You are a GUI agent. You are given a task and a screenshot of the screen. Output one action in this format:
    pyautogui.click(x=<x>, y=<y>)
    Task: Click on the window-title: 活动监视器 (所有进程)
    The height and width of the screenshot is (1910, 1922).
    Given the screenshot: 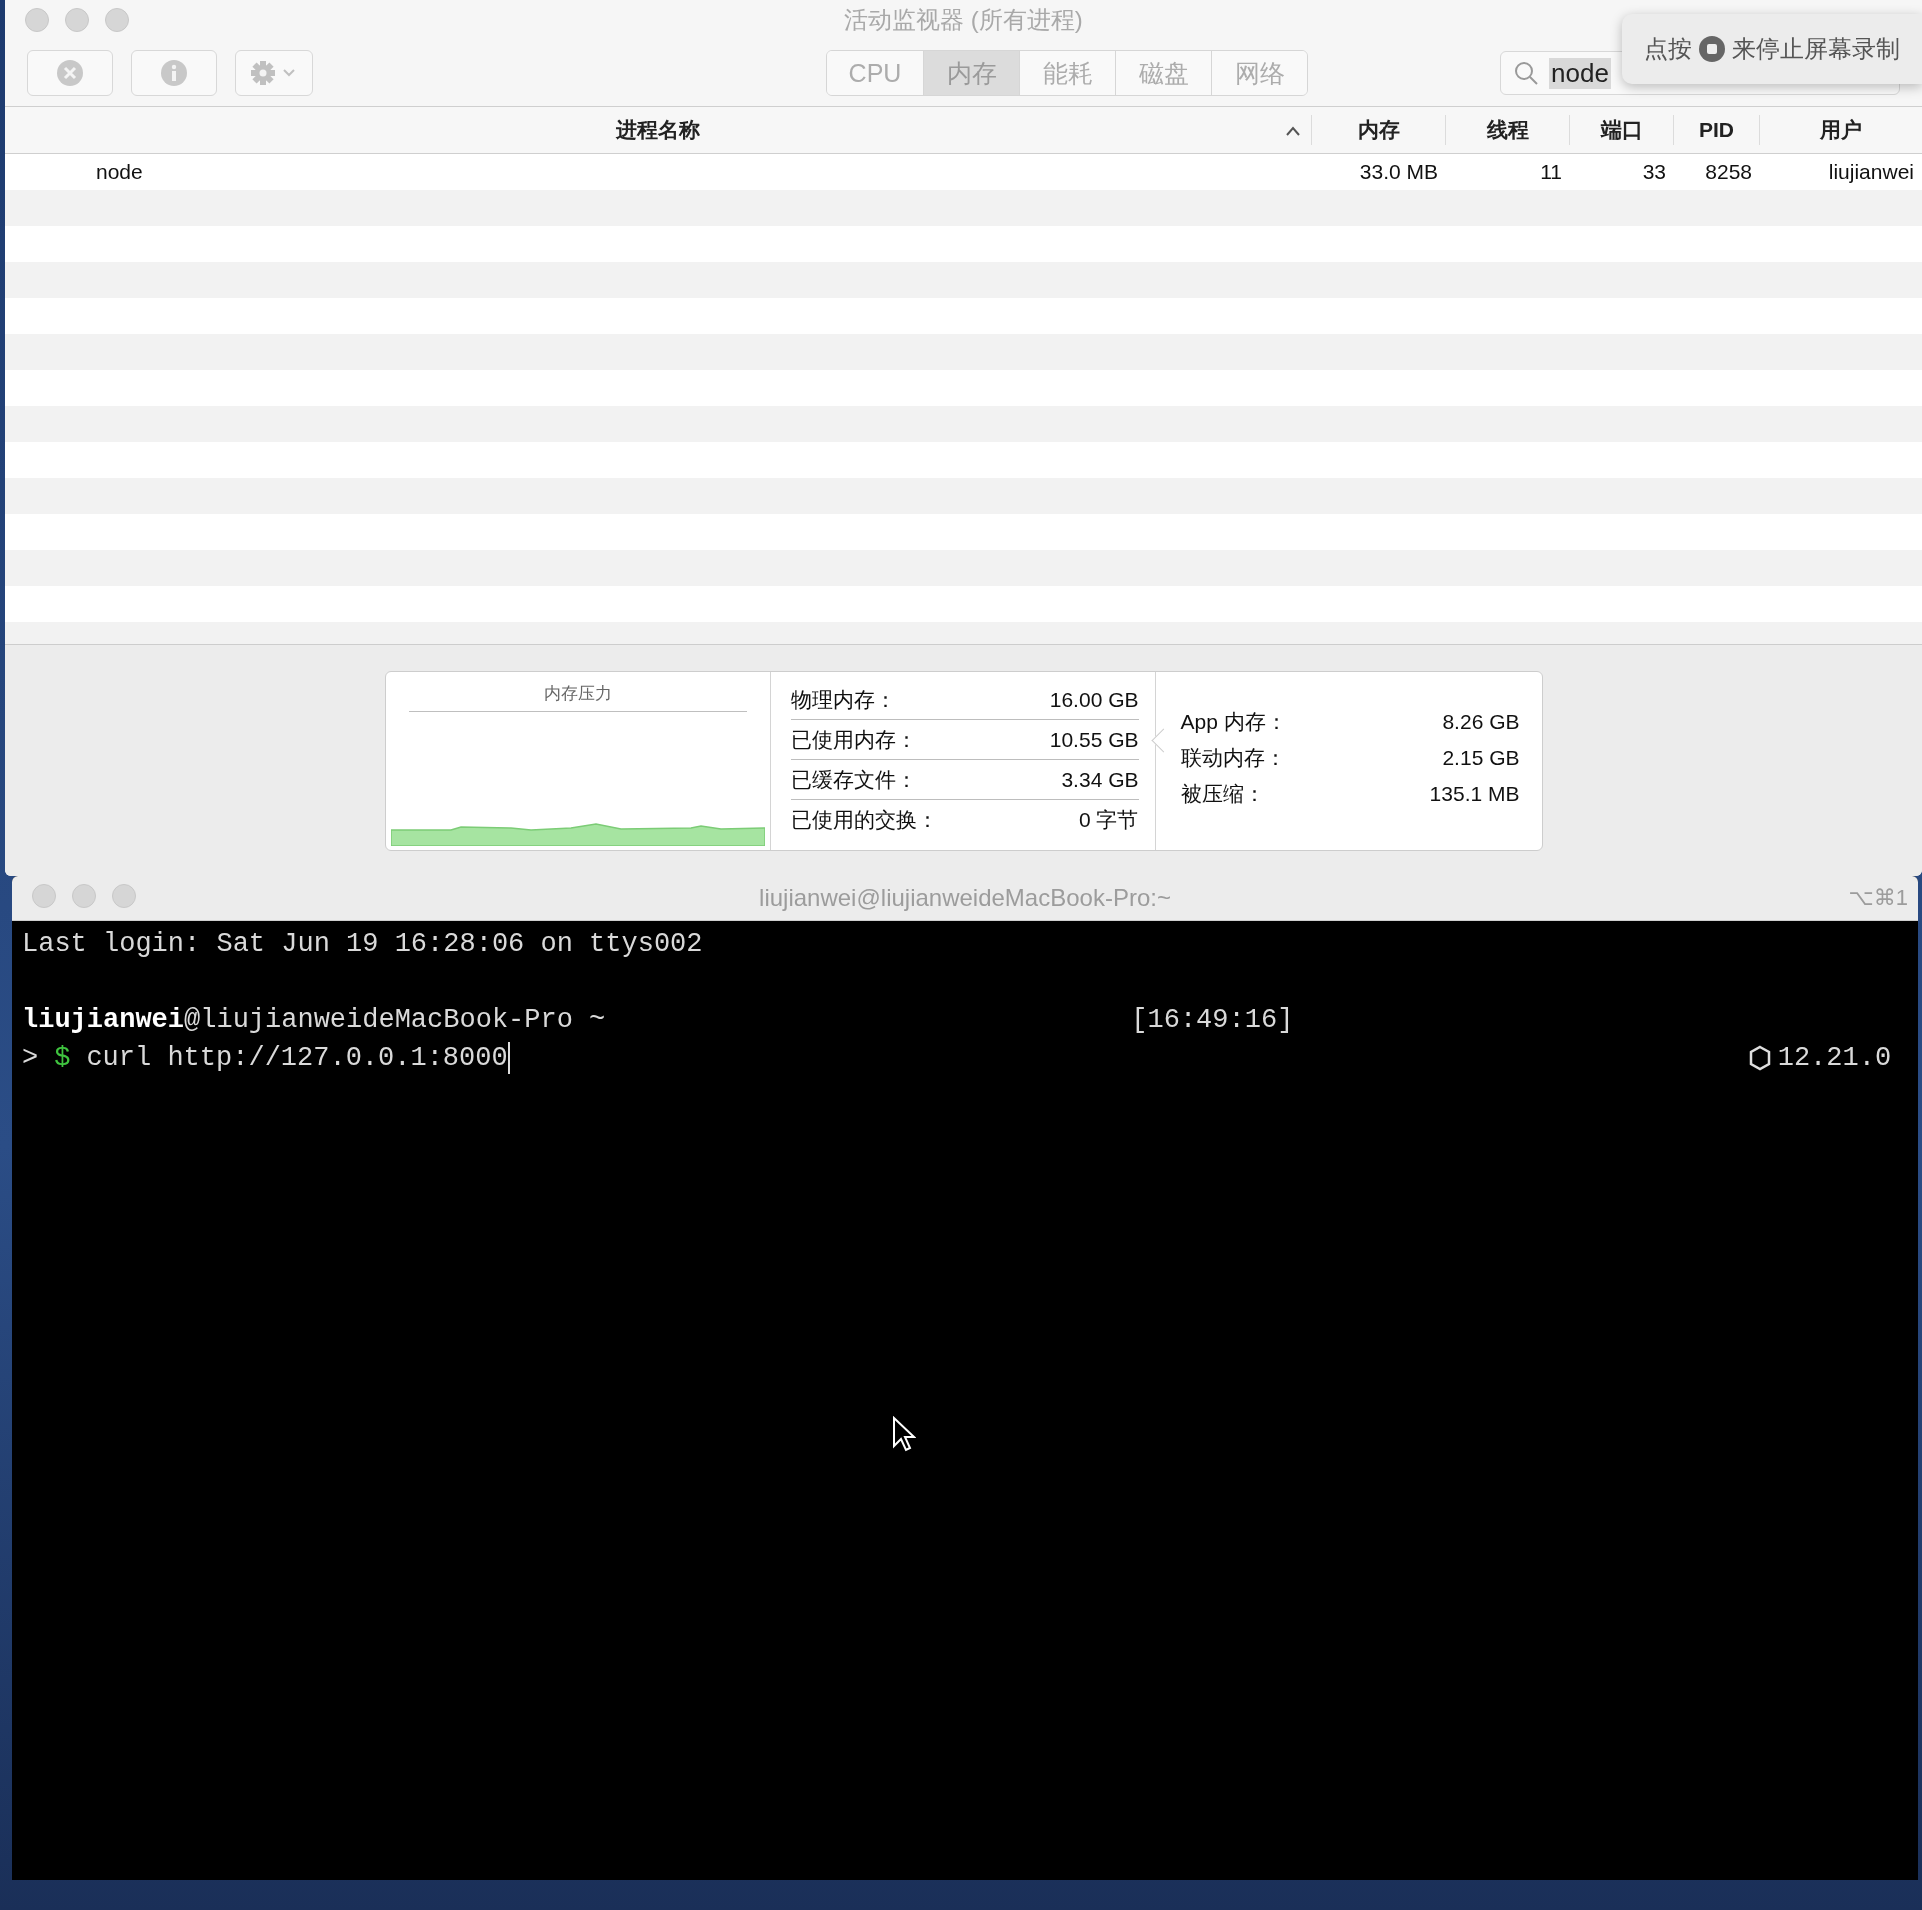 What is the action you would take?
    pyautogui.click(x=963, y=20)
    